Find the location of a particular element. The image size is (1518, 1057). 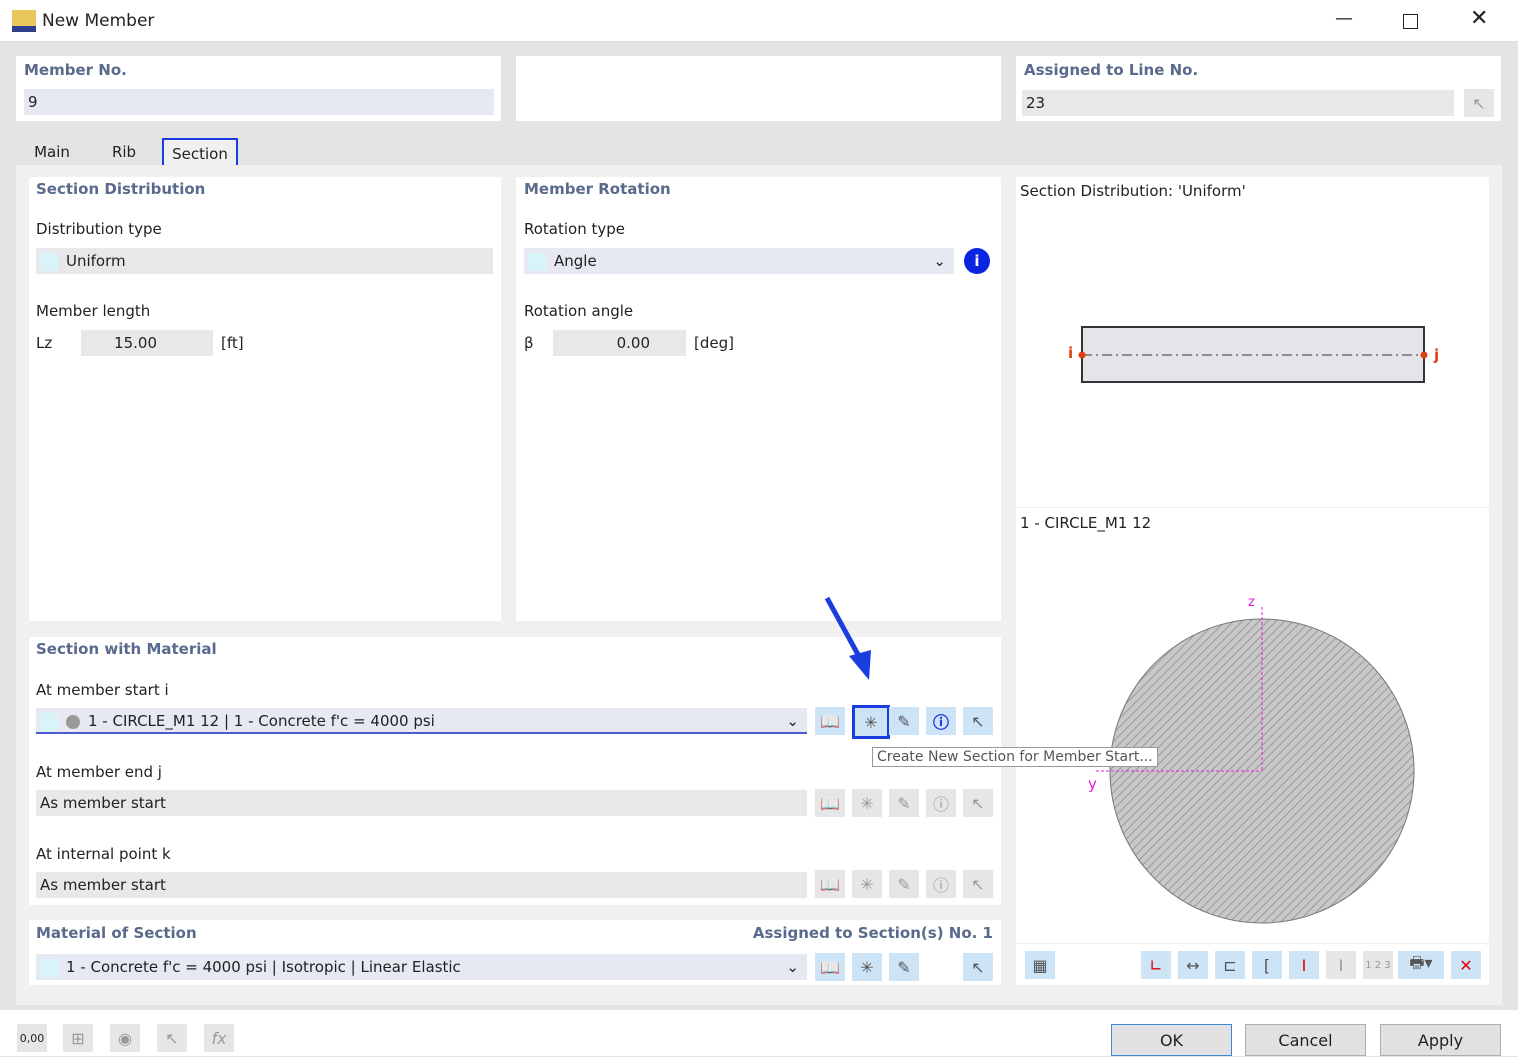

assigned-line-input: 23 is located at coordinates (1238, 103).